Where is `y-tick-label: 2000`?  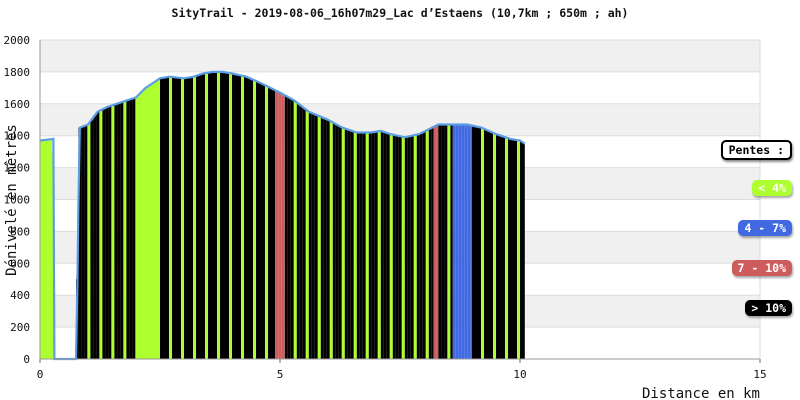 y-tick-label: 2000 is located at coordinates (17, 40).